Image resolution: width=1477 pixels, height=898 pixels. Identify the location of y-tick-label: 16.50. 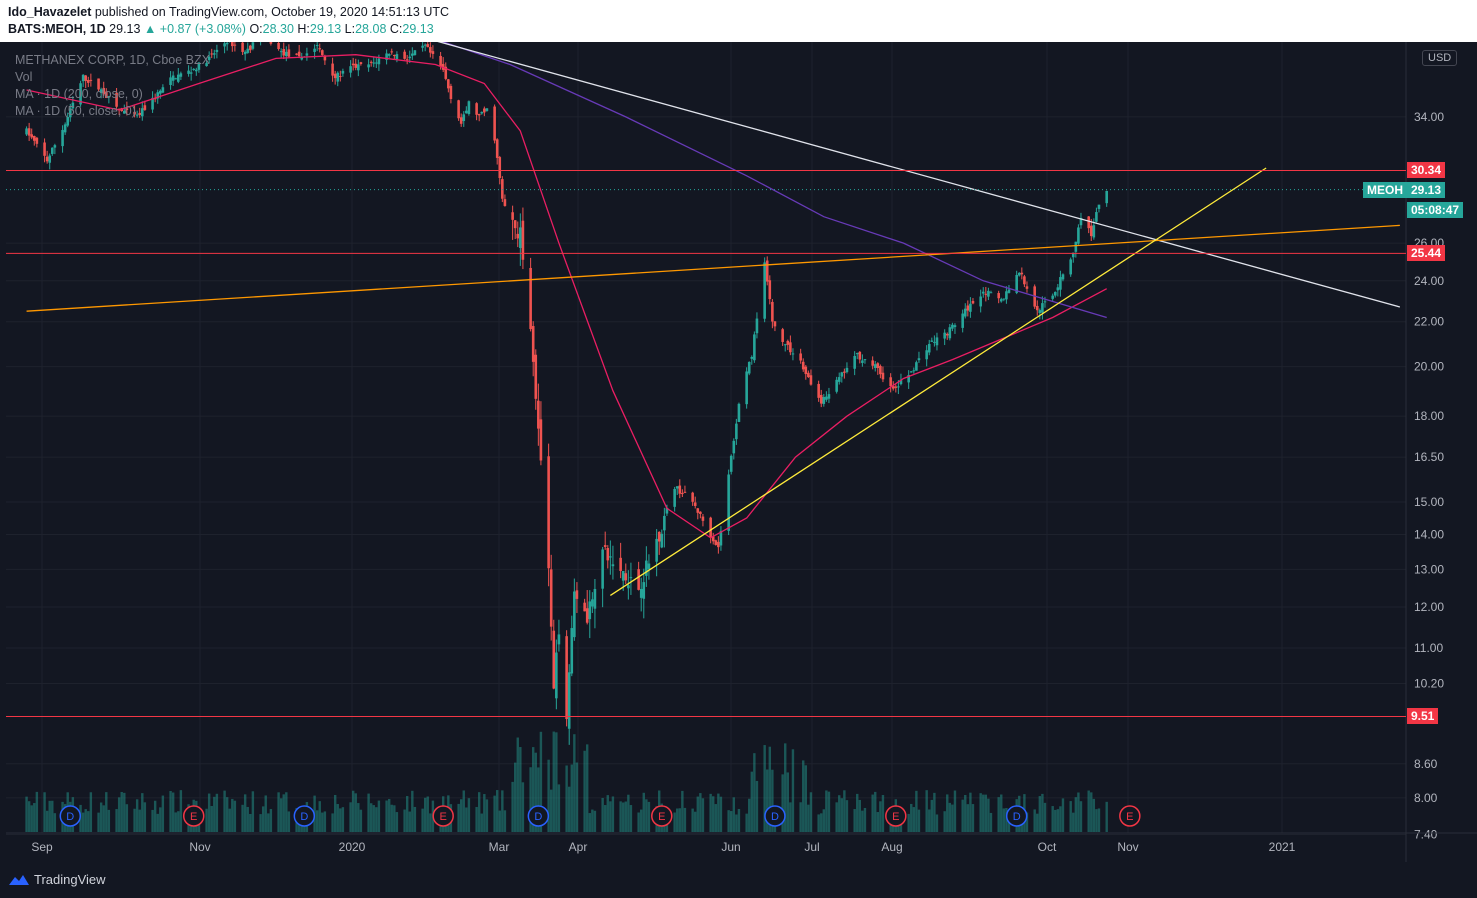
(1429, 457).